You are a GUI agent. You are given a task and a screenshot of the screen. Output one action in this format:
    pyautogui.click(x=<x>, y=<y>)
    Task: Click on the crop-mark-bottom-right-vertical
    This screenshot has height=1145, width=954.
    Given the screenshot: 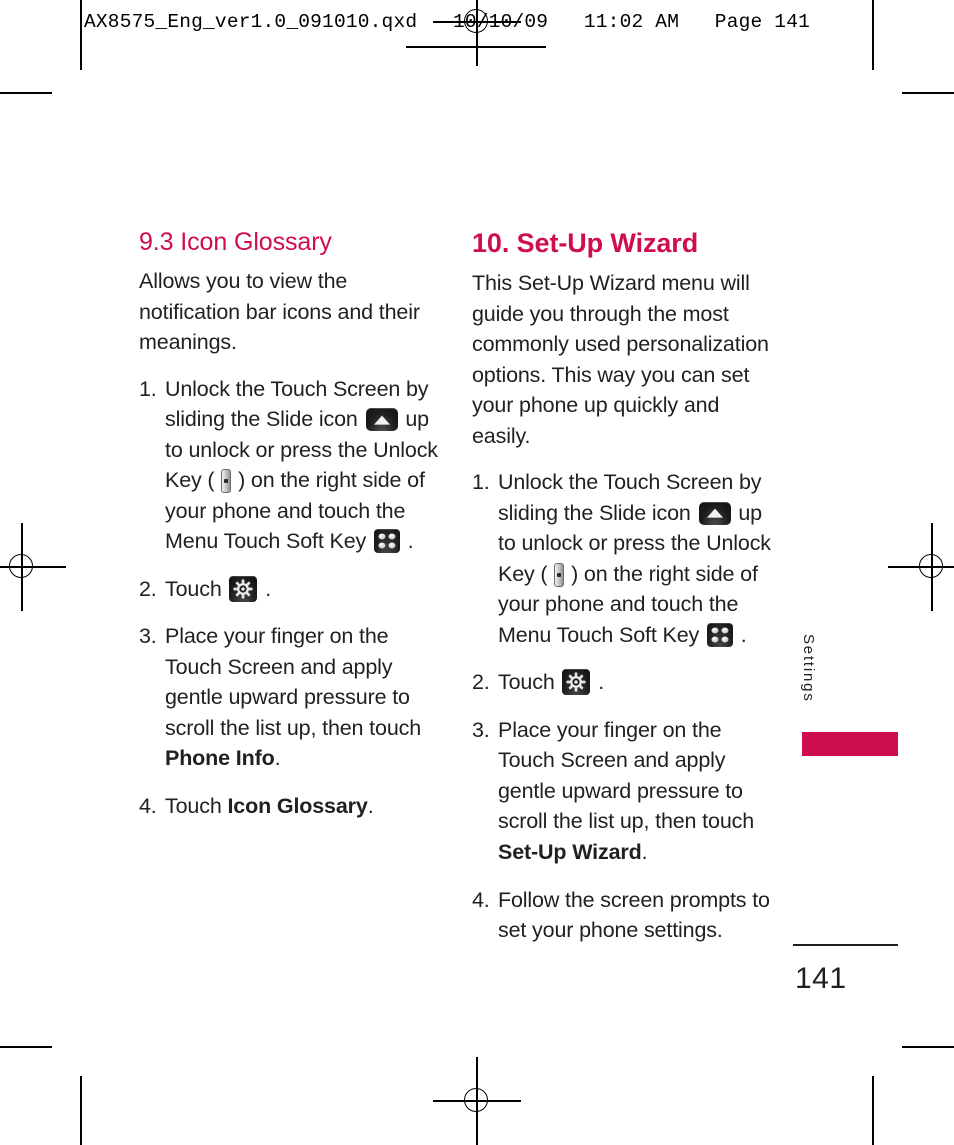 What is the action you would take?
    pyautogui.click(x=873, y=1110)
    